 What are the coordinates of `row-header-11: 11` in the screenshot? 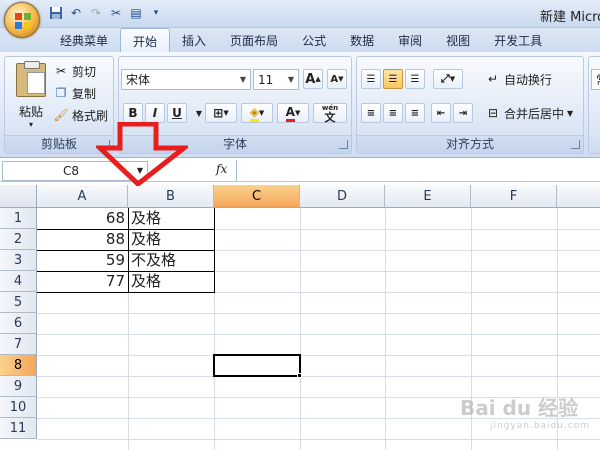 It's located at (18, 428).